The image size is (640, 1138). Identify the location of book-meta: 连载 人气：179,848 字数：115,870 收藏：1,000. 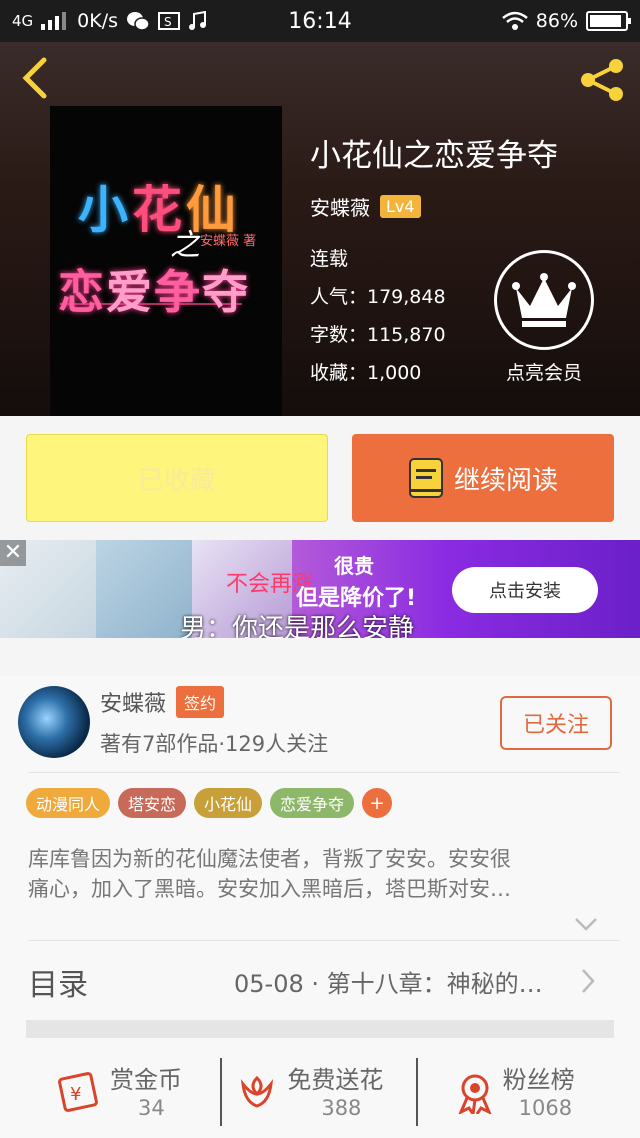
(378, 316).